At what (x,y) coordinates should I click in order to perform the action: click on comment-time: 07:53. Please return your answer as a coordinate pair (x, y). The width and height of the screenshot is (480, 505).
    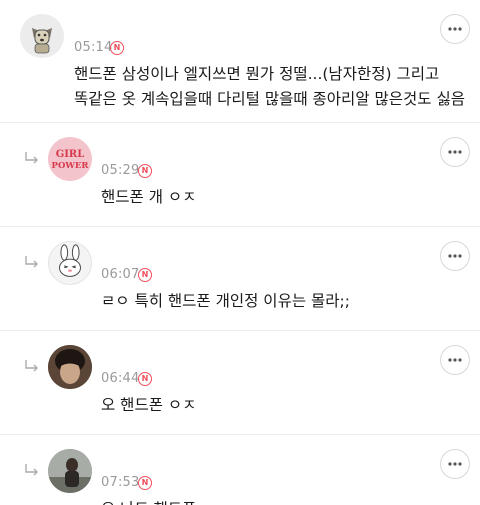
    Looking at the image, I should click on (120, 482).